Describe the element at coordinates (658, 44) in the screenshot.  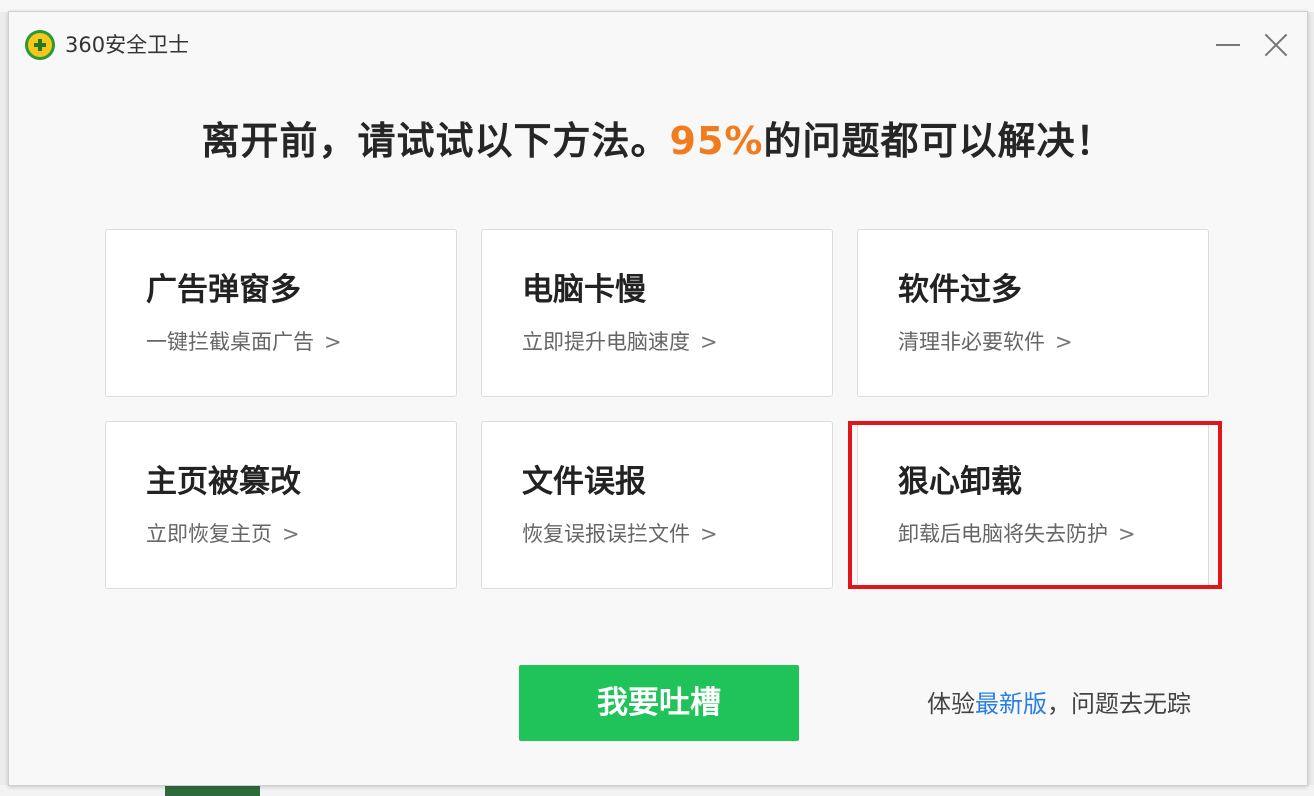
I see `title-bar: 360安全卫士` at that location.